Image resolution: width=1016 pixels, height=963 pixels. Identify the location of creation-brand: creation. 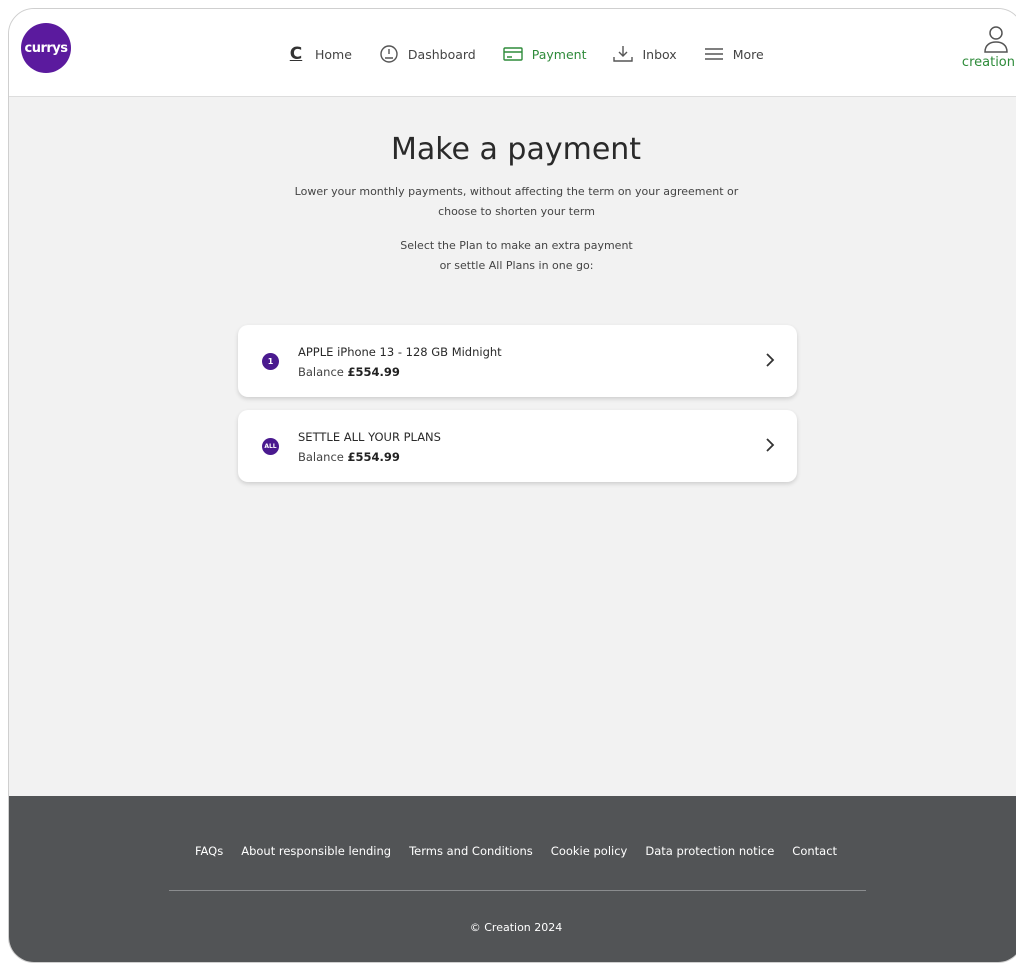
(988, 62).